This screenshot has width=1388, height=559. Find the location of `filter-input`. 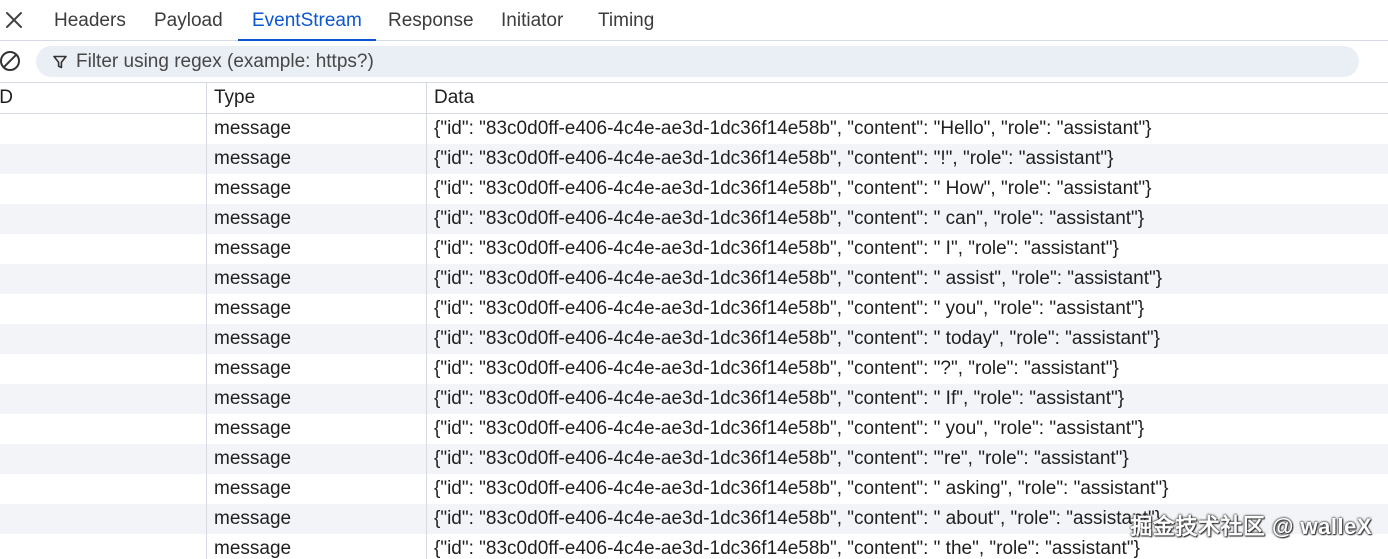

filter-input is located at coordinates (711, 61).